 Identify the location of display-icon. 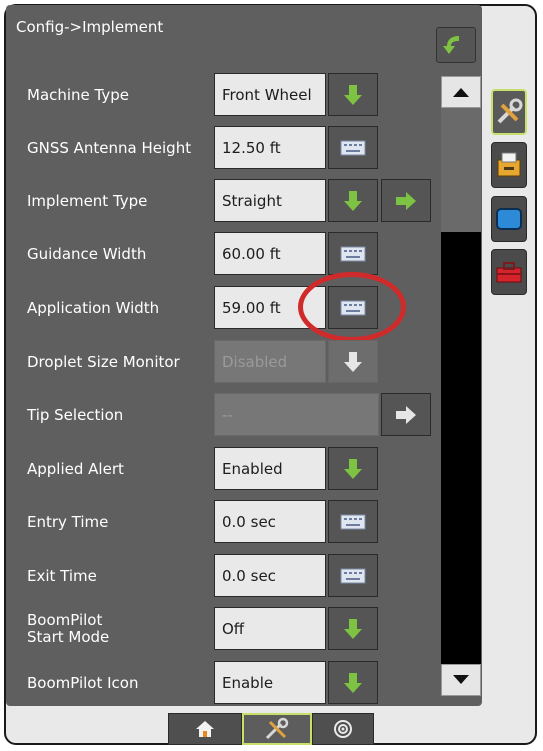
(509, 219).